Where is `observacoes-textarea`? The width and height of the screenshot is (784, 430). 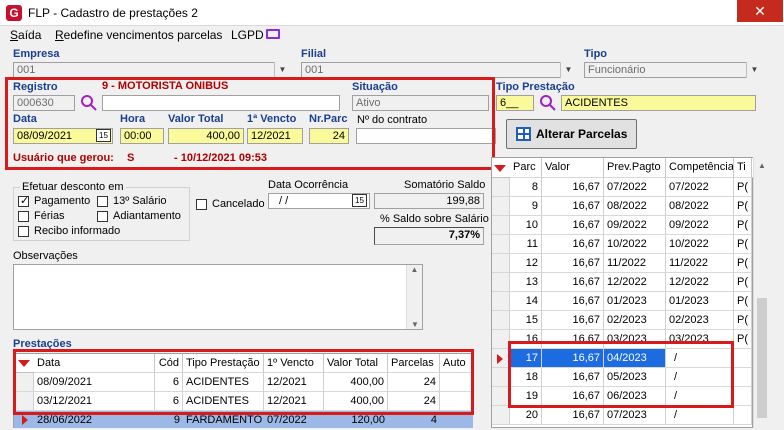
observacoes-textarea is located at coordinates (218, 297).